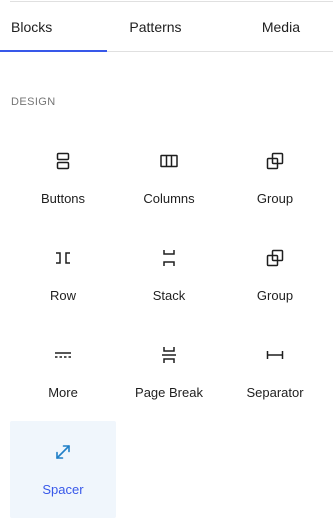 The height and width of the screenshot is (525, 333). Describe the element at coordinates (275, 178) in the screenshot. I see `block-group: Group` at that location.